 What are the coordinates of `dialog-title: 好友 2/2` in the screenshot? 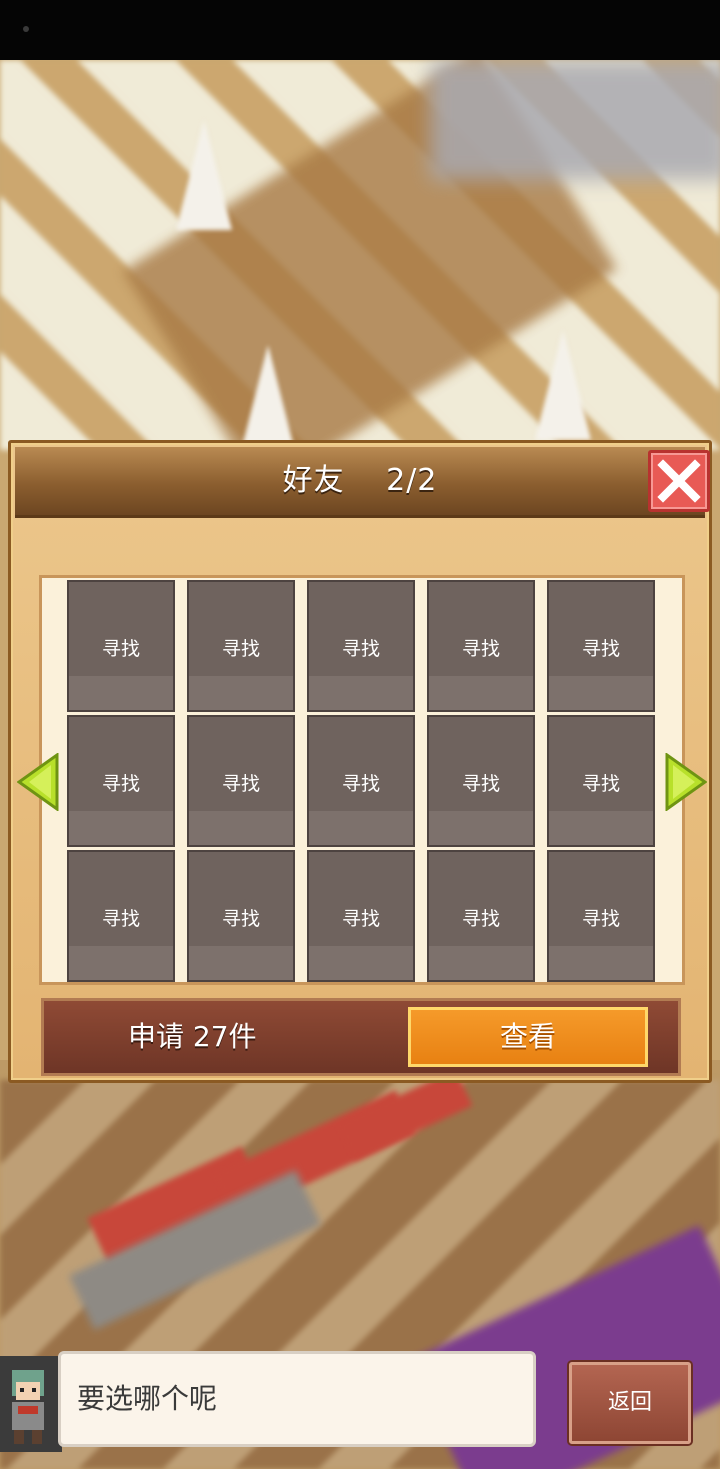 It's located at (360, 480).